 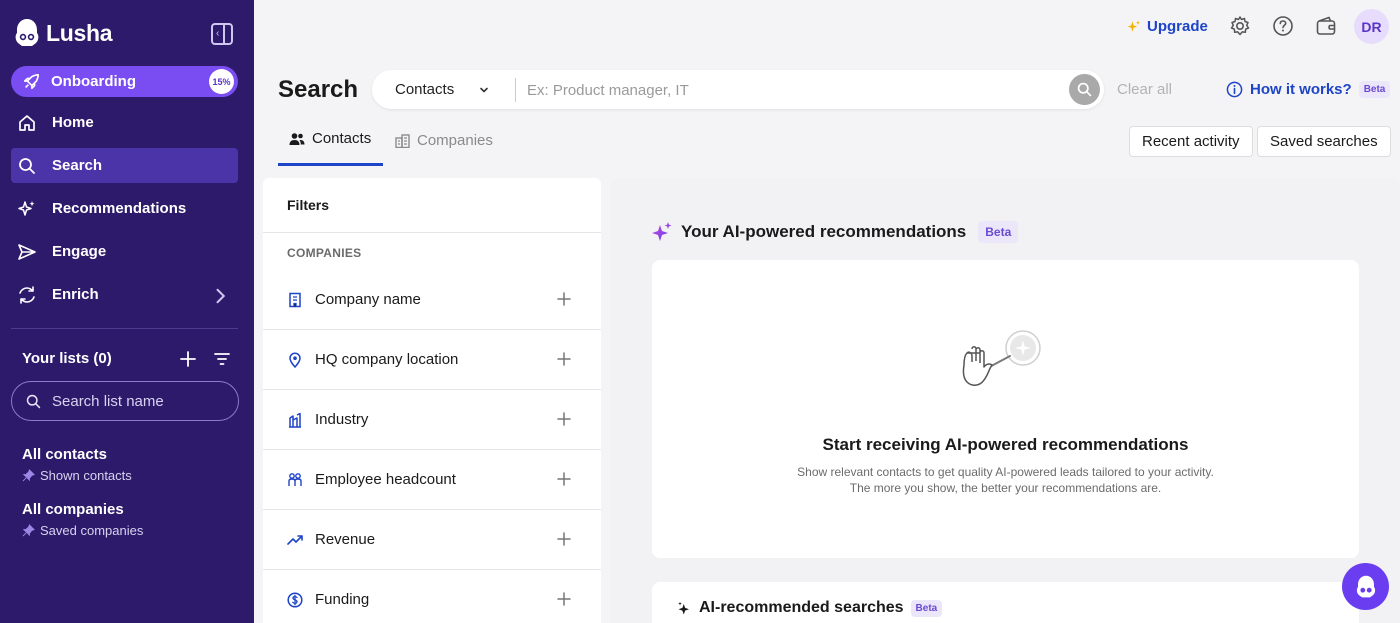 What do you see at coordinates (124, 251) in the screenshot?
I see `sidebar-item-engage: Engage` at bounding box center [124, 251].